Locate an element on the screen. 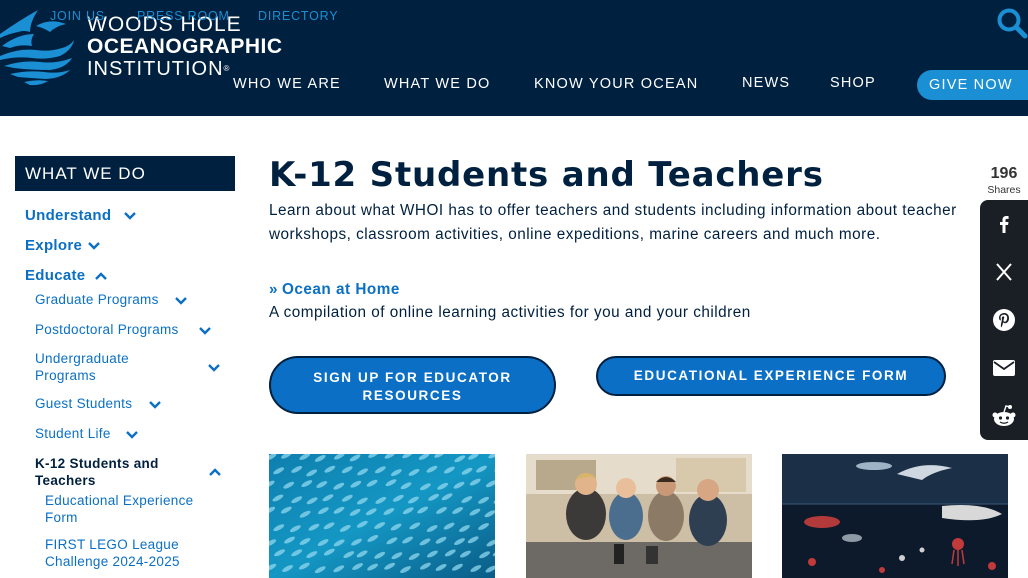  share-x-button is located at coordinates (1004, 272).